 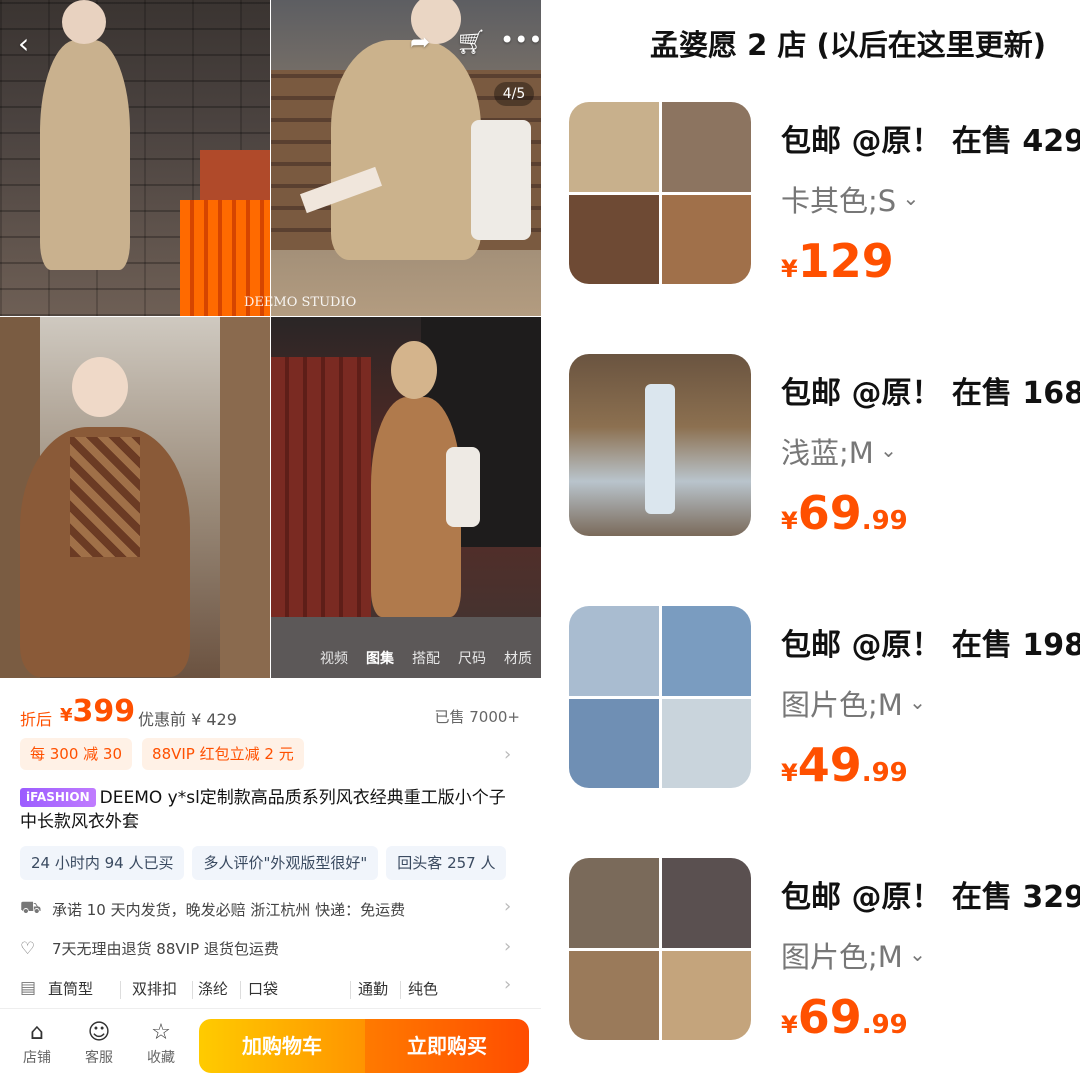 I want to click on clipboard-icon: ▤, so click(x=28, y=988).